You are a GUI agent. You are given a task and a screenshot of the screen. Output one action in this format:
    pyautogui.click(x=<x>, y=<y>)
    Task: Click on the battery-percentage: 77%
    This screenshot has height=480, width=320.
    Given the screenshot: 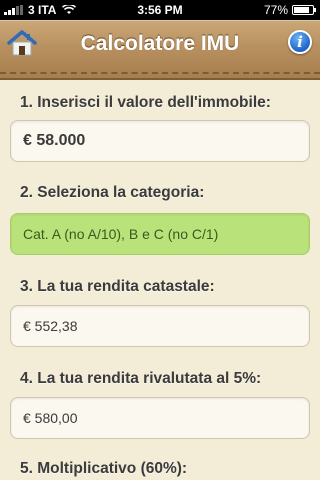 What is the action you would take?
    pyautogui.click(x=275, y=10)
    